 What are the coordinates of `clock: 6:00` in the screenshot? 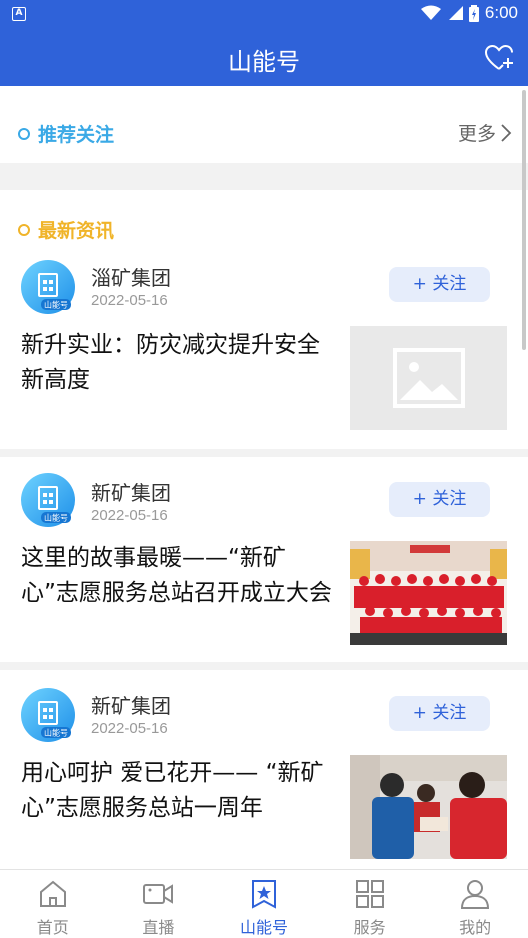 It's located at (501, 12).